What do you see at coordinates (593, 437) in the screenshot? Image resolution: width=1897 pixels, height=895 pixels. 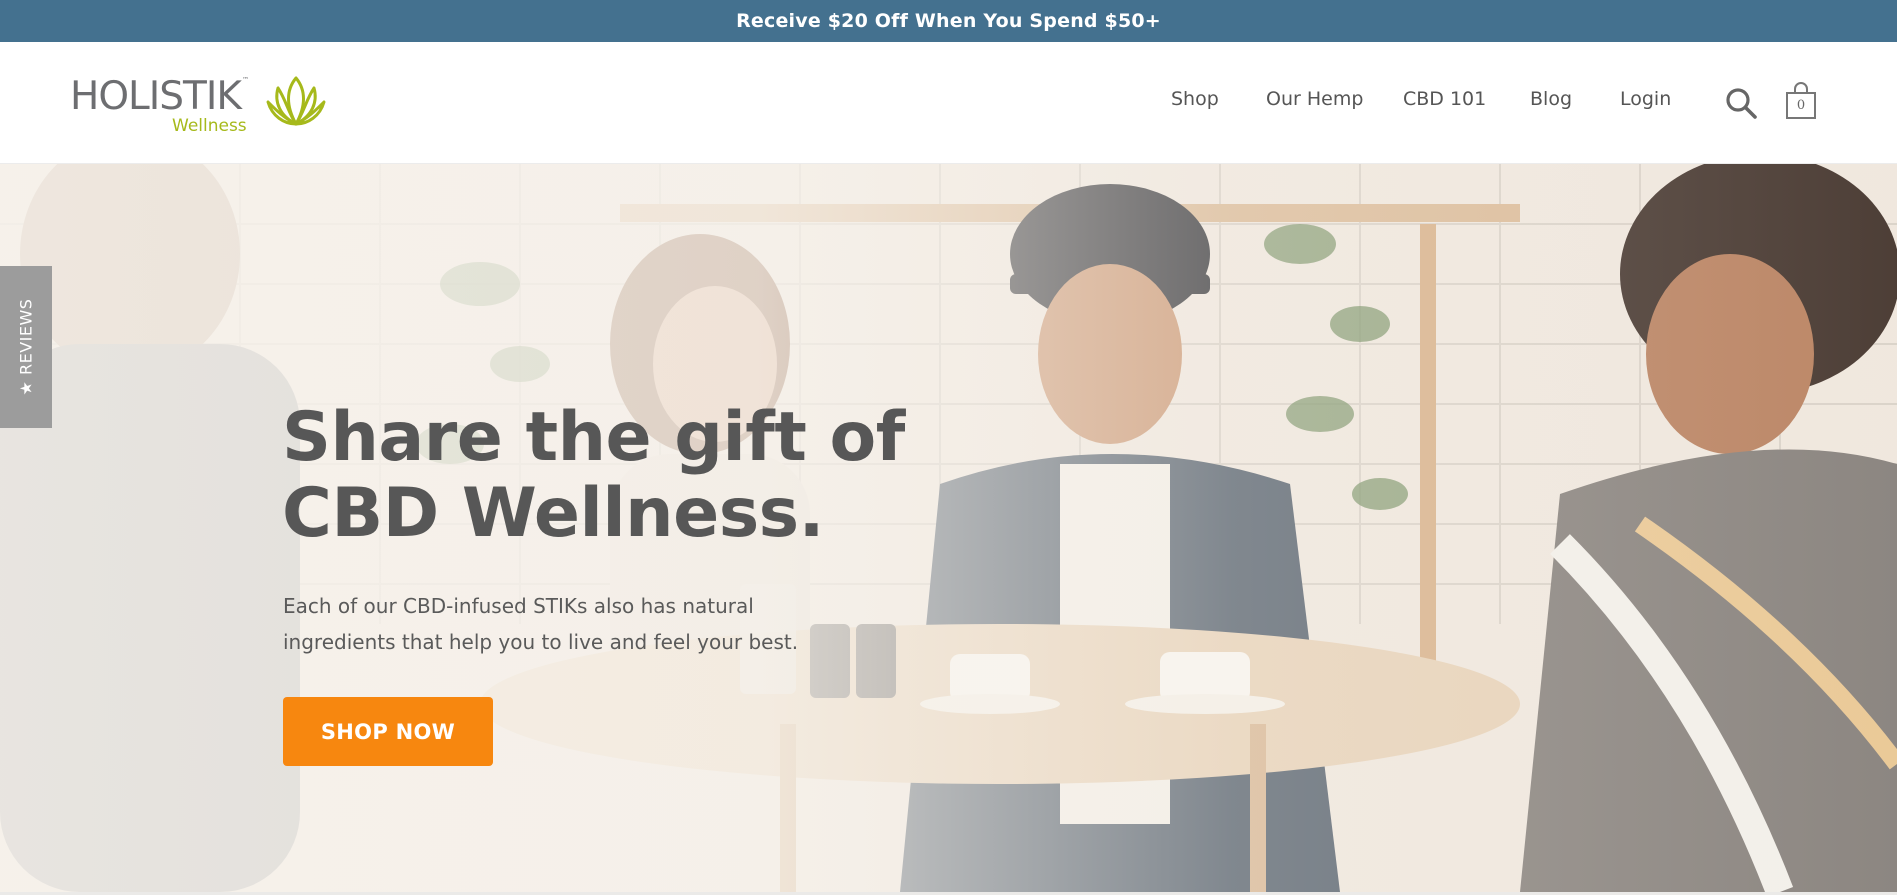 I see `hero-title-line-1: Share the gift of` at bounding box center [593, 437].